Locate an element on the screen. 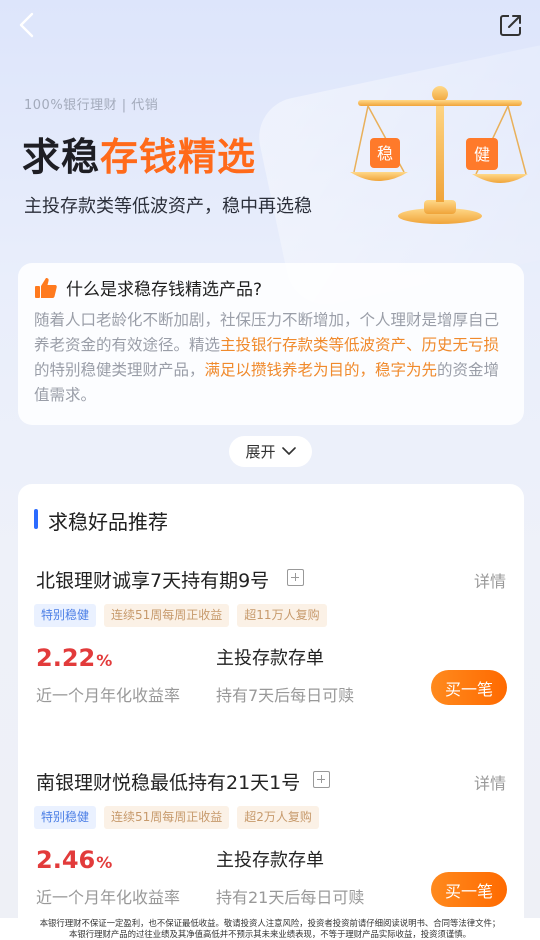  rate-number: 2.46 is located at coordinates (66, 860).